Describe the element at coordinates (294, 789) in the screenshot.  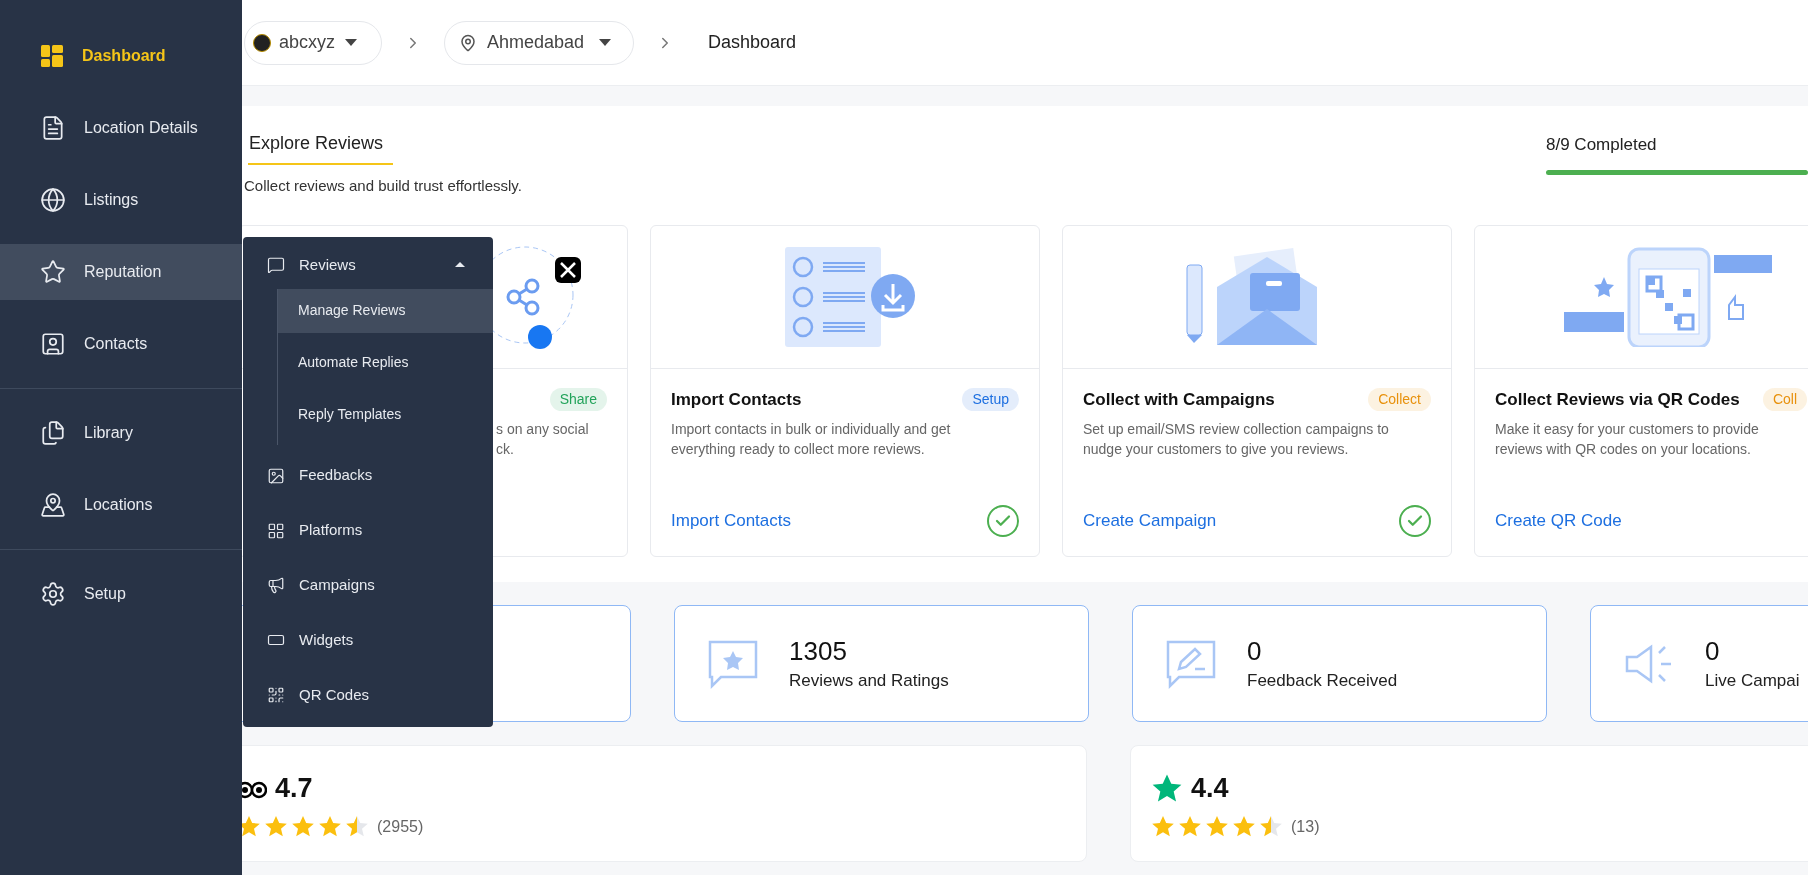
I see `rating-score: 4.7` at that location.